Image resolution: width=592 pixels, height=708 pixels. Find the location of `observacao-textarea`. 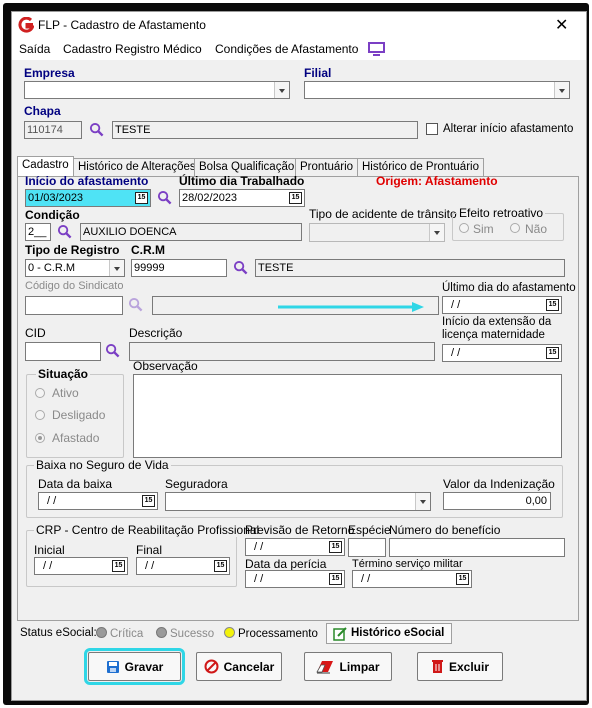

observacao-textarea is located at coordinates (347, 416).